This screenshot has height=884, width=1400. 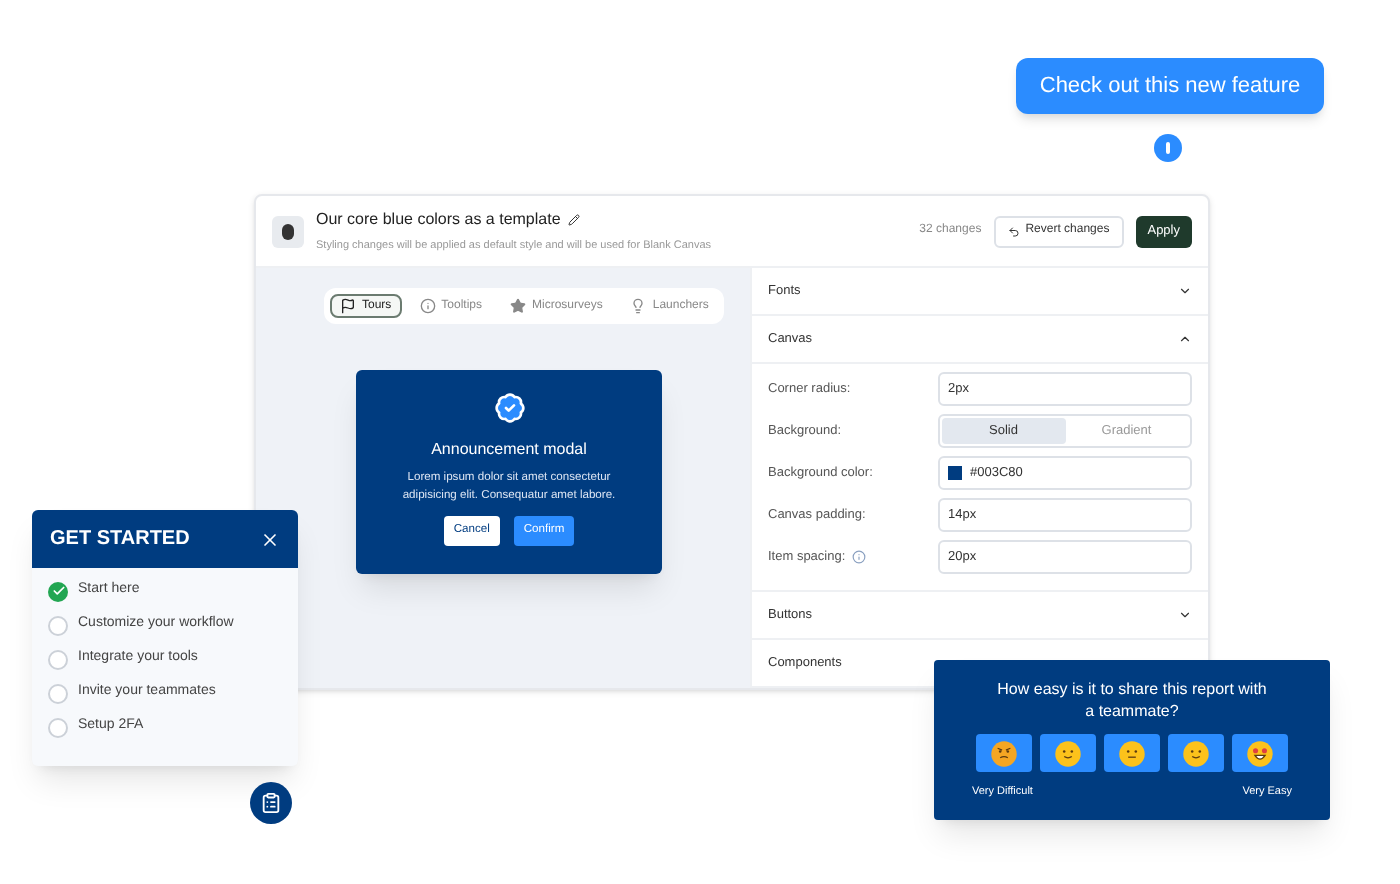 I want to click on template-title: Our core blue colors as a template, so click(x=438, y=219).